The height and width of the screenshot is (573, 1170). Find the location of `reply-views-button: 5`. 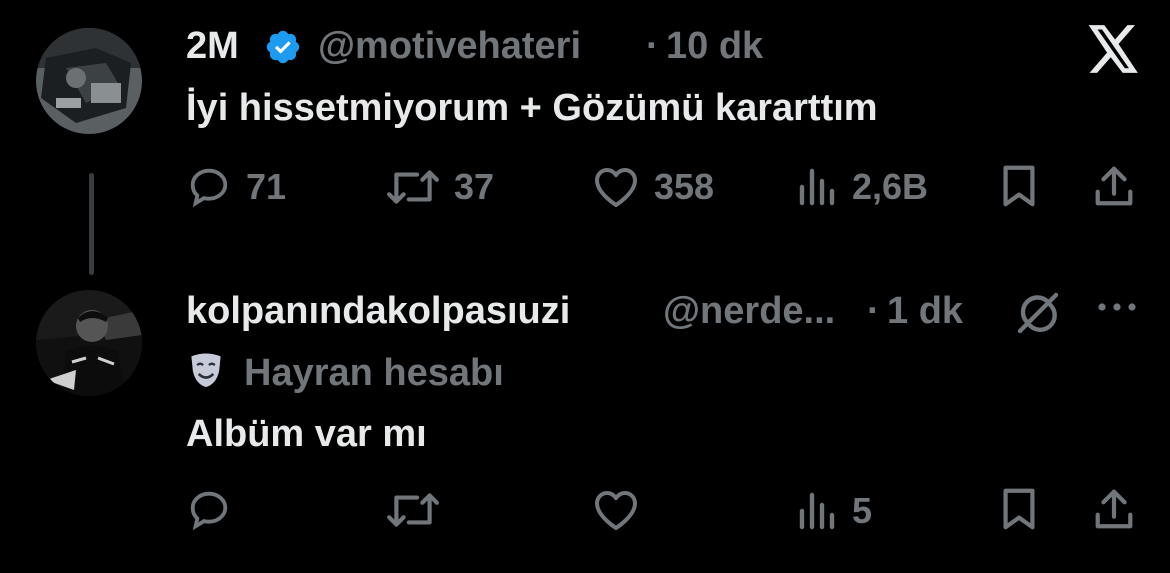

reply-views-button: 5 is located at coordinates (835, 511).